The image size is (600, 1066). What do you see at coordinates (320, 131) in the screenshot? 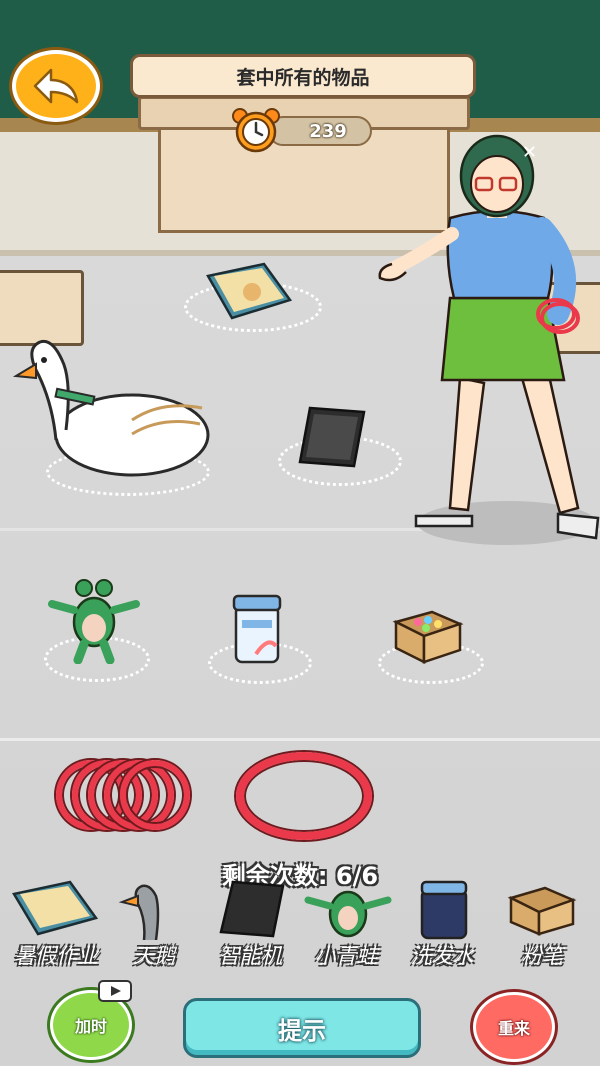
I see `timer-display: 239` at bounding box center [320, 131].